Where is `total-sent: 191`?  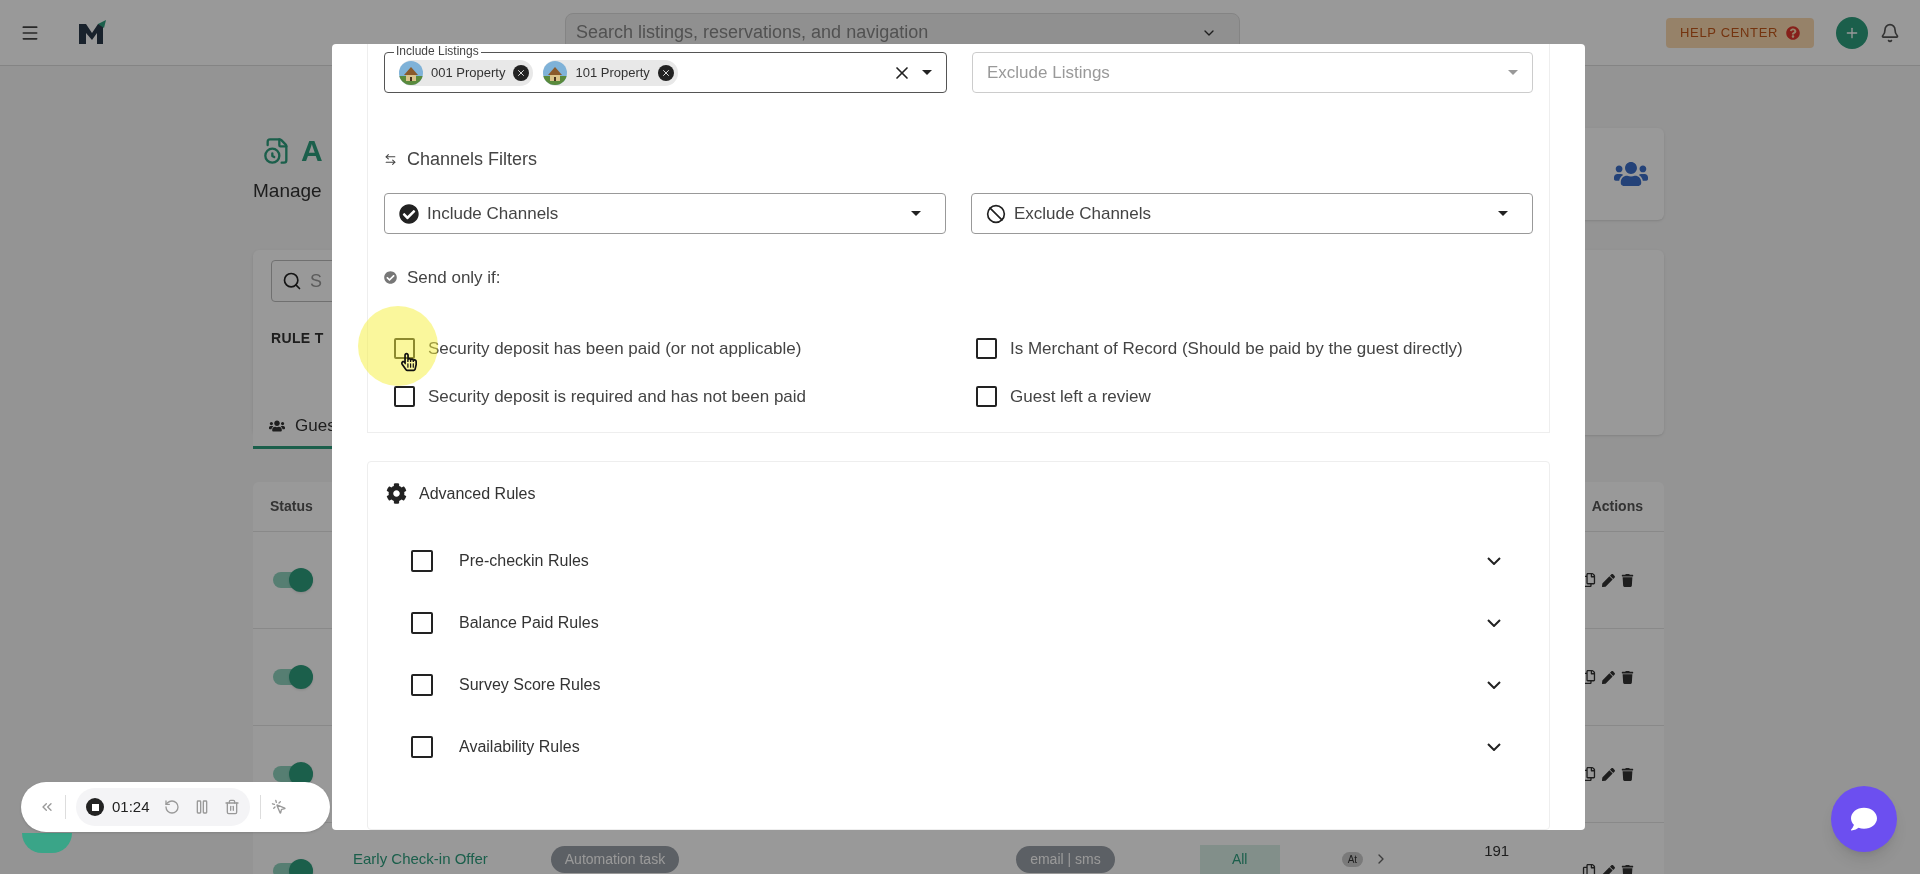
total-sent: 191 is located at coordinates (1497, 850).